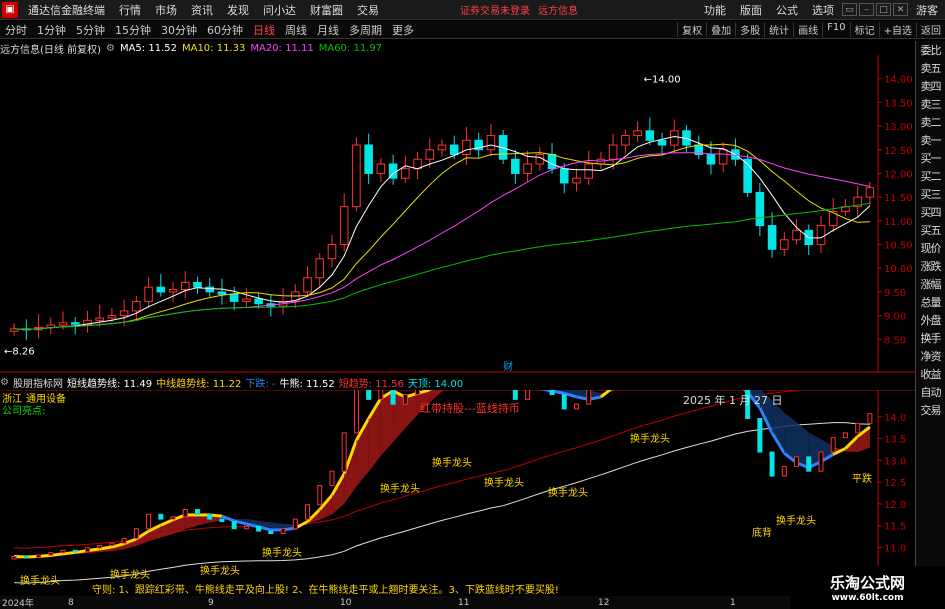 Image resolution: width=945 pixels, height=609 pixels. Describe the element at coordinates (720, 29) in the screenshot. I see `tool-diejia: 叠加` at that location.